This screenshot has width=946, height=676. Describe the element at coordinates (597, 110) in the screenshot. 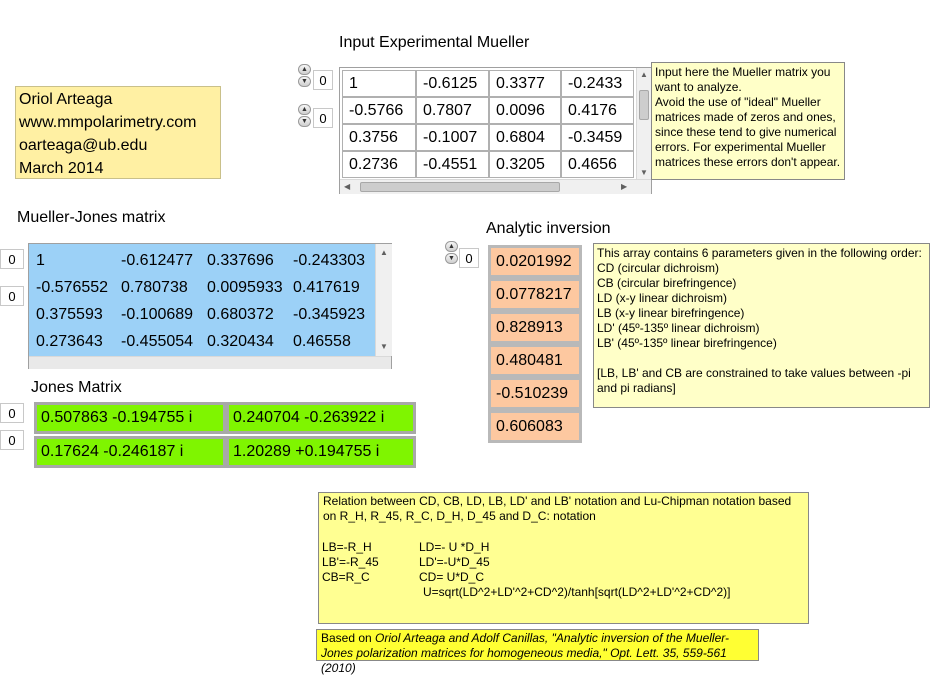

I see `matrix-cell: 0.4176` at that location.